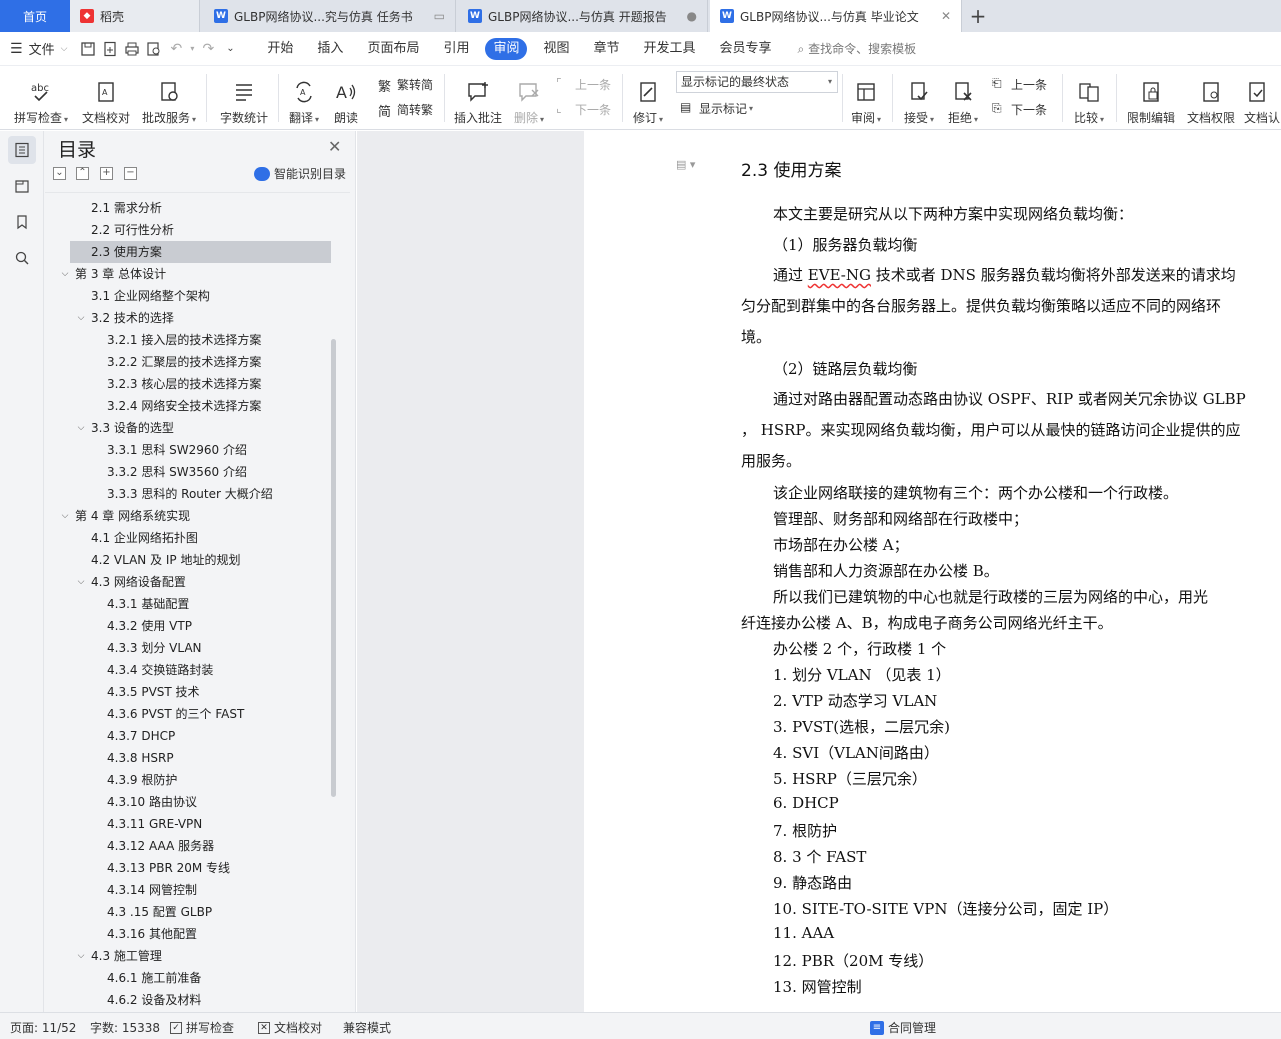 This screenshot has height=1039, width=1281. Describe the element at coordinates (478, 98) in the screenshot. I see `insert-comment-button: 插入批注` at that location.